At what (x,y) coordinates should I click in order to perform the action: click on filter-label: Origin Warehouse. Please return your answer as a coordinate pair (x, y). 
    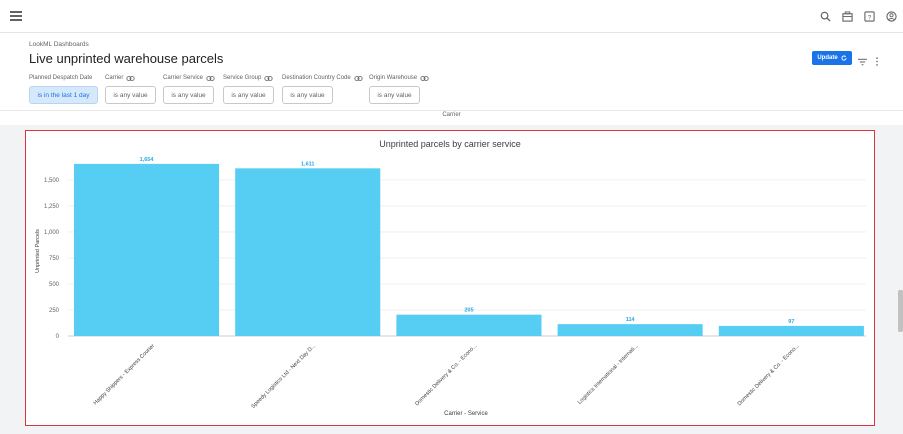
    Looking at the image, I should click on (399, 78).